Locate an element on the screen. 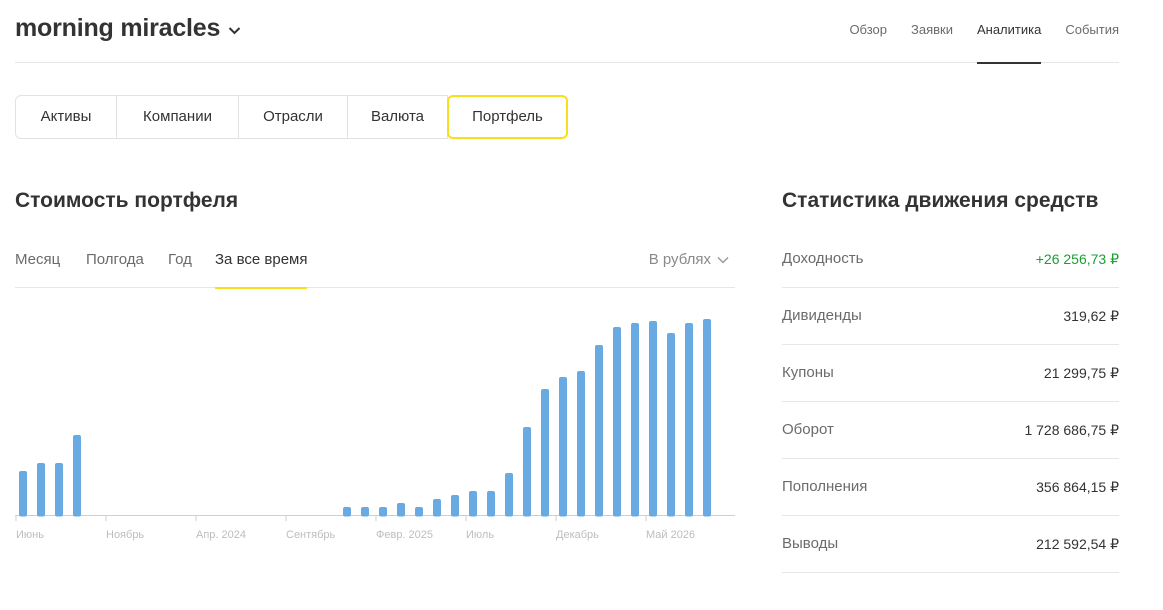 Image resolution: width=1163 pixels, height=610 pixels. x-tick-label: Апр. 2024 is located at coordinates (221, 535).